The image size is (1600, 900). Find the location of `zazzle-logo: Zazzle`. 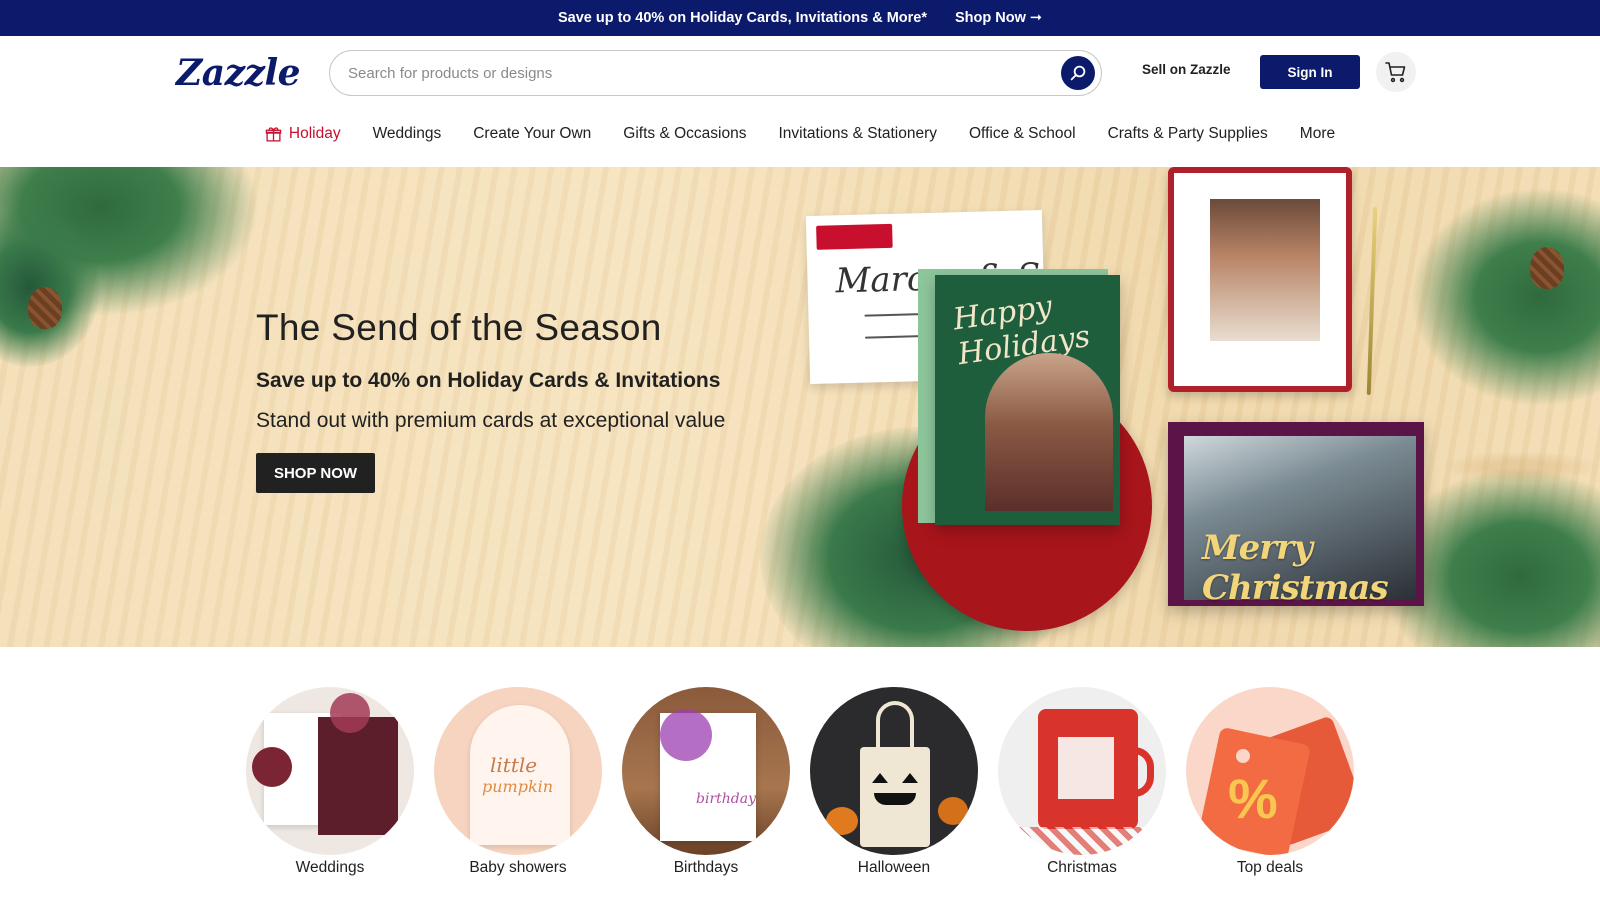

zazzle-logo: Zazzle is located at coordinates (238, 73).